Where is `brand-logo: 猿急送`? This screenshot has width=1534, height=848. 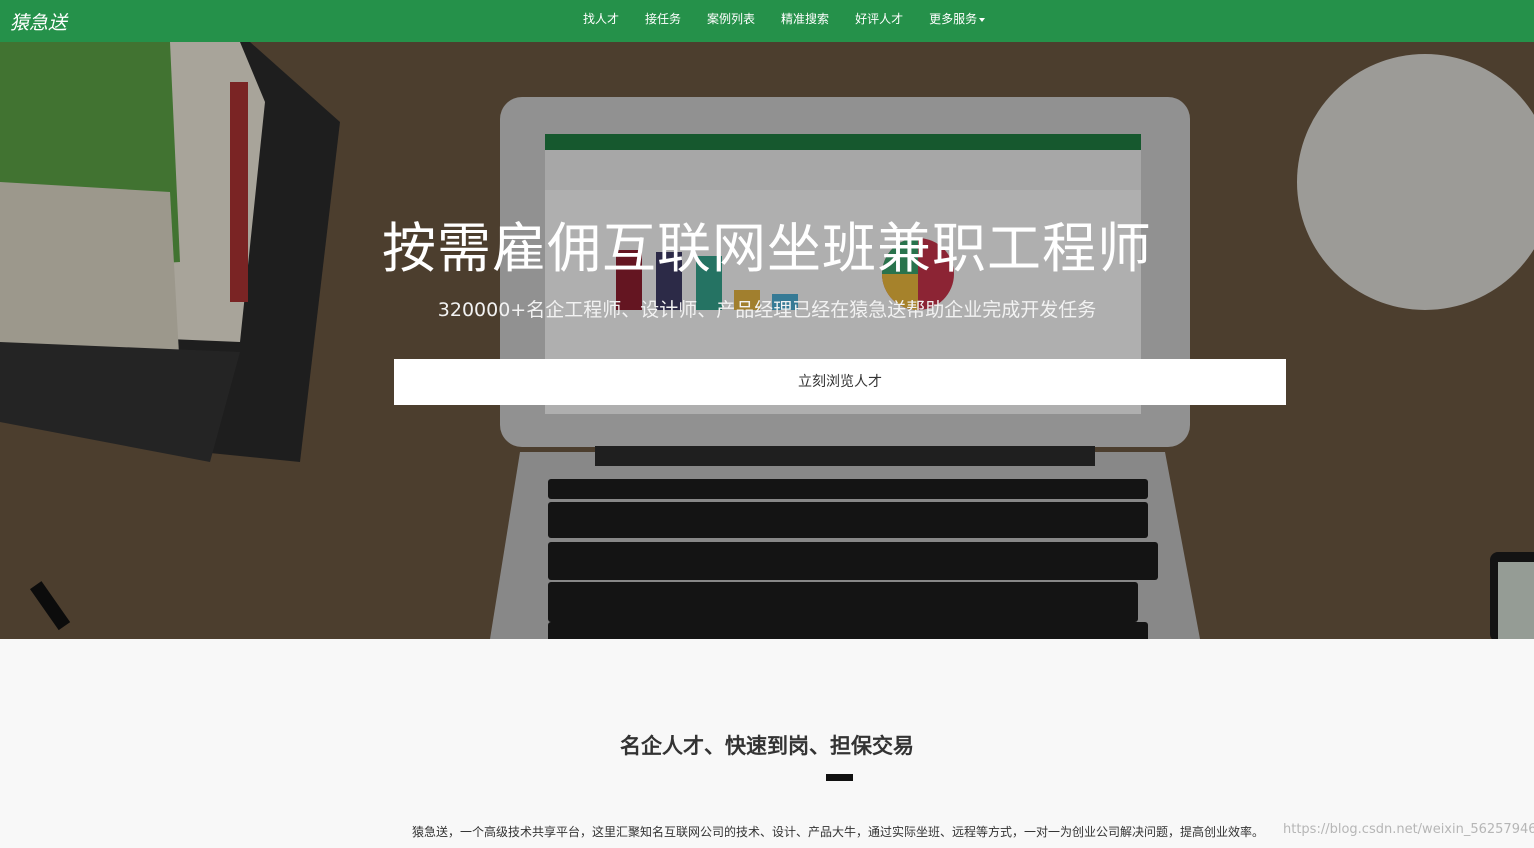
brand-logo: 猿急送 is located at coordinates (38, 21).